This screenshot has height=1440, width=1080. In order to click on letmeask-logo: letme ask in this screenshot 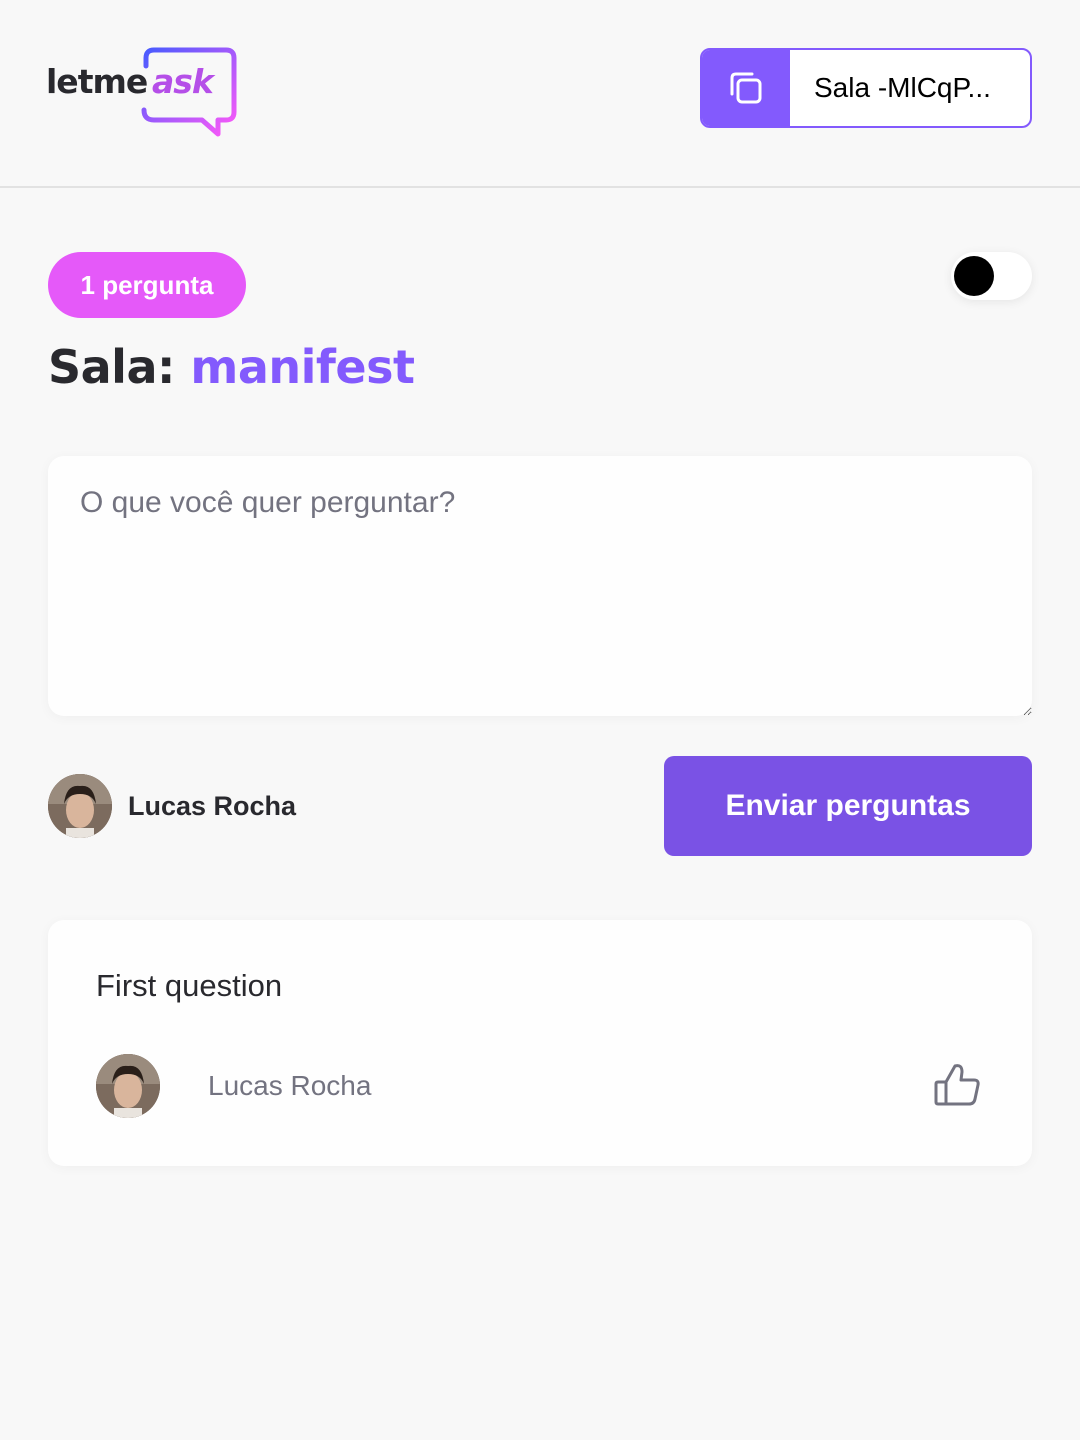, I will do `click(143, 93)`.